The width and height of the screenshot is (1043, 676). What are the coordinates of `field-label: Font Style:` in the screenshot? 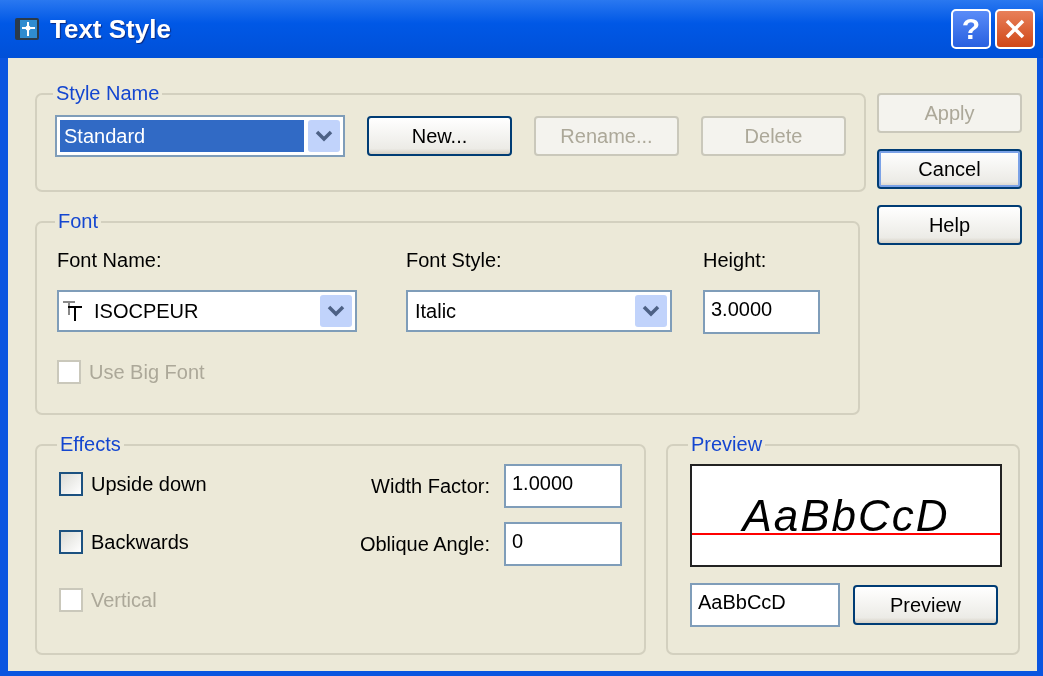 It's located at (454, 260).